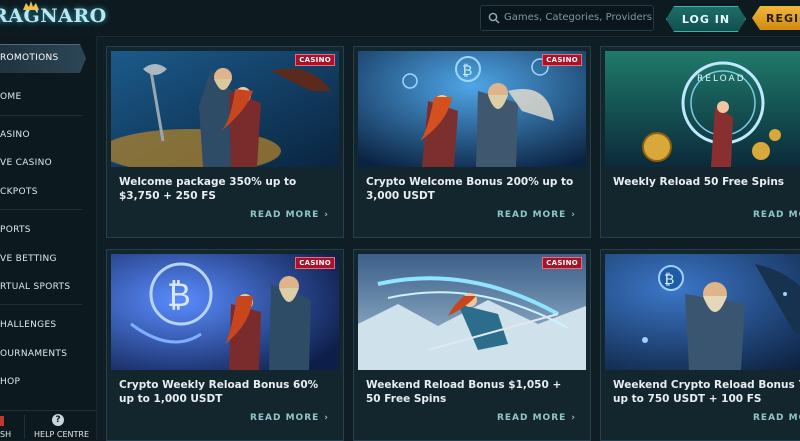 This screenshot has height=441, width=800. I want to click on sidebar-bottom: SH ? HELP CENTRE, so click(48, 425).